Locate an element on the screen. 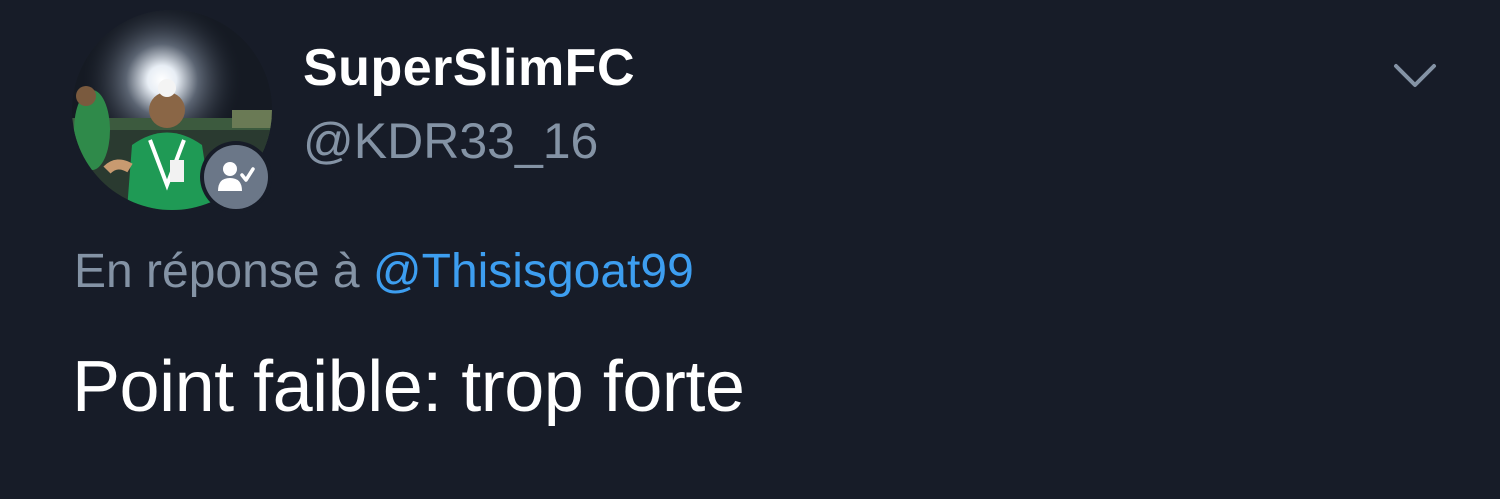 Image resolution: width=1500 pixels, height=499 pixels. reply-mention-link: @Thisisgoat99 is located at coordinates (533, 271).